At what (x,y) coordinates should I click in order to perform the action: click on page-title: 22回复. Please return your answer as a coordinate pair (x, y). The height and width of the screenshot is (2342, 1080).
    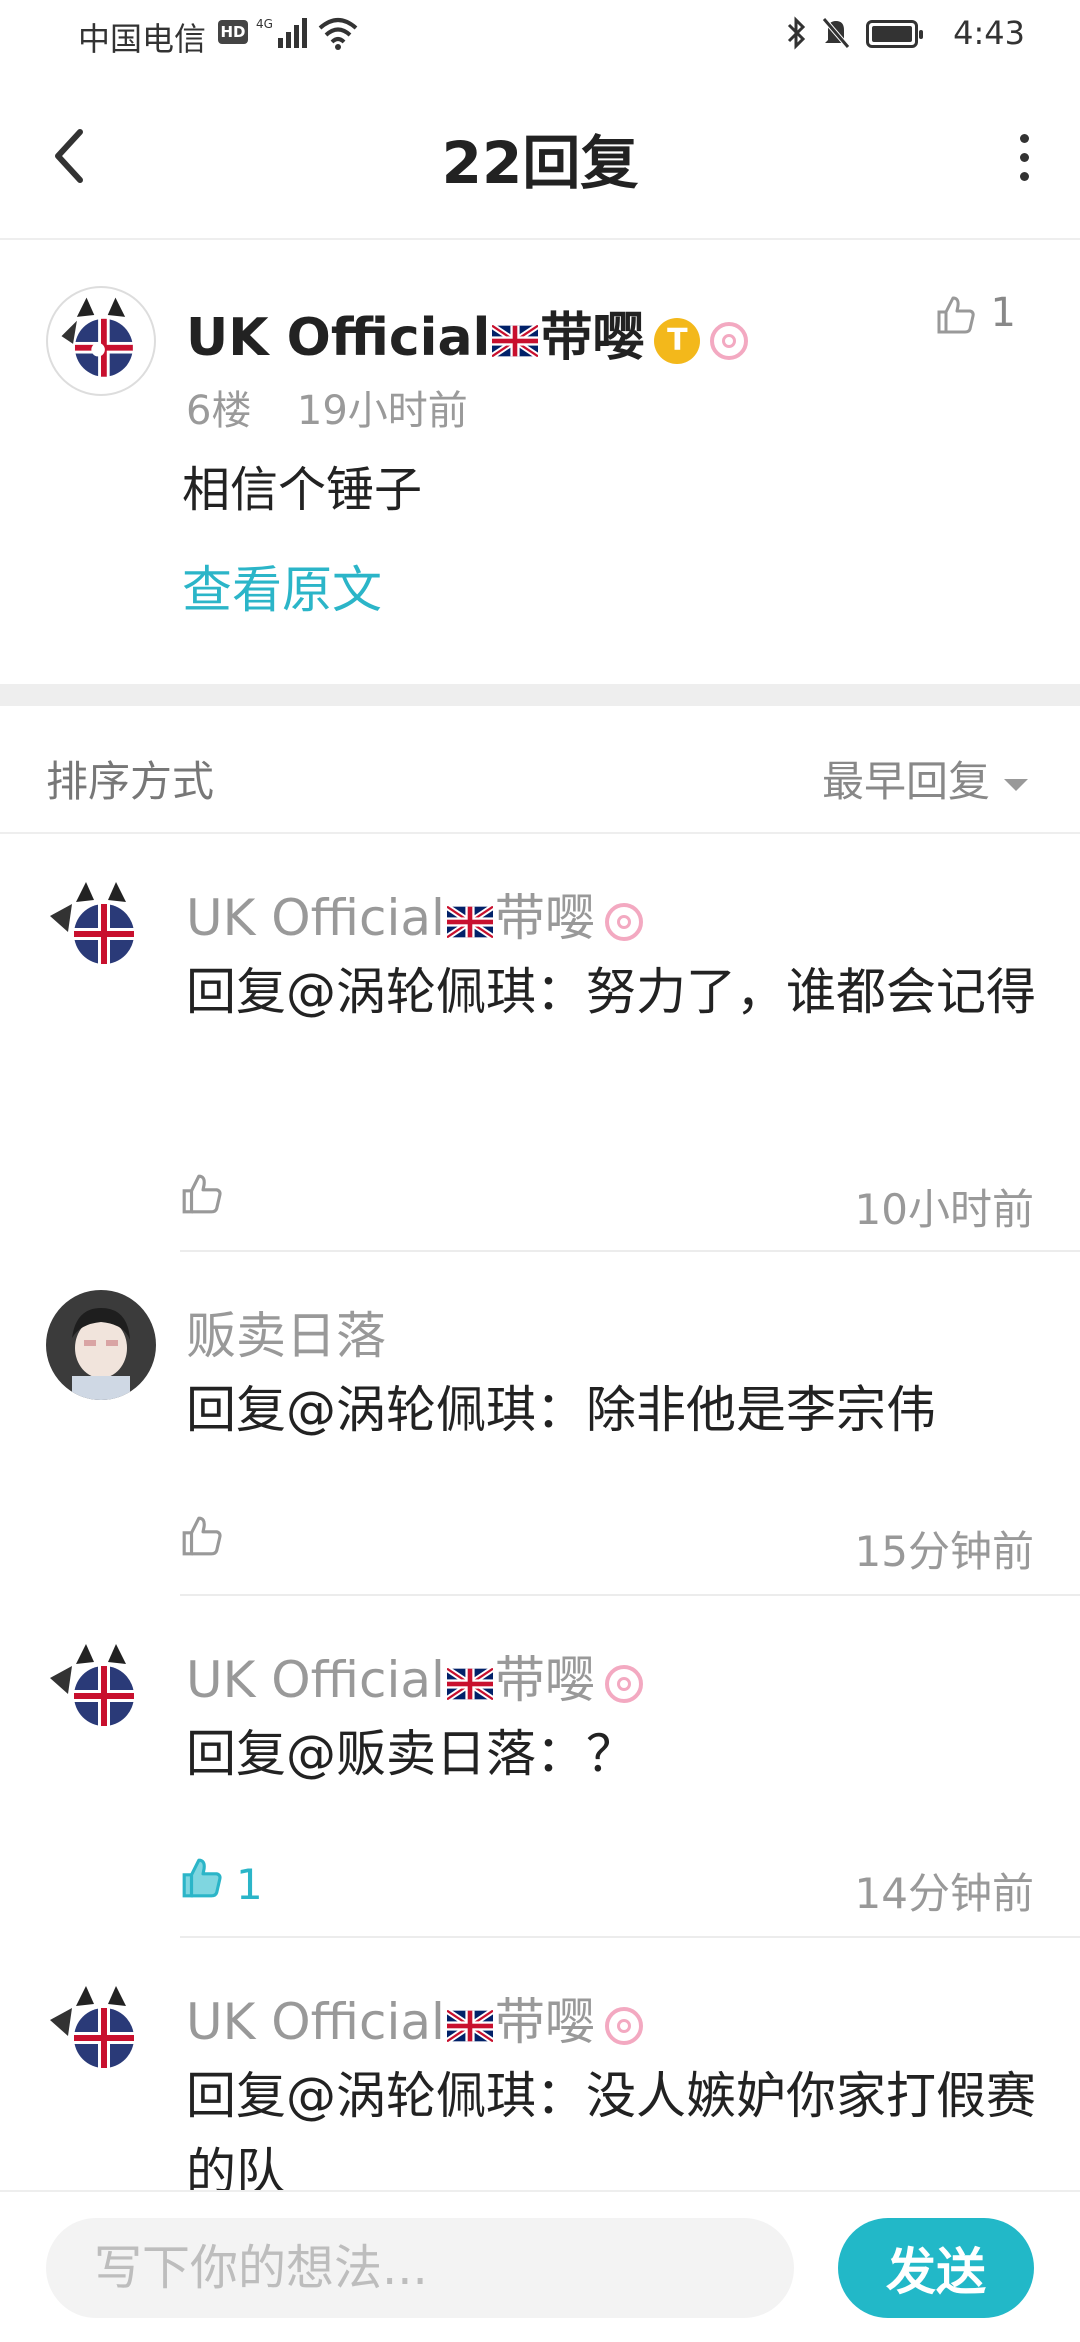
    Looking at the image, I should click on (540, 163).